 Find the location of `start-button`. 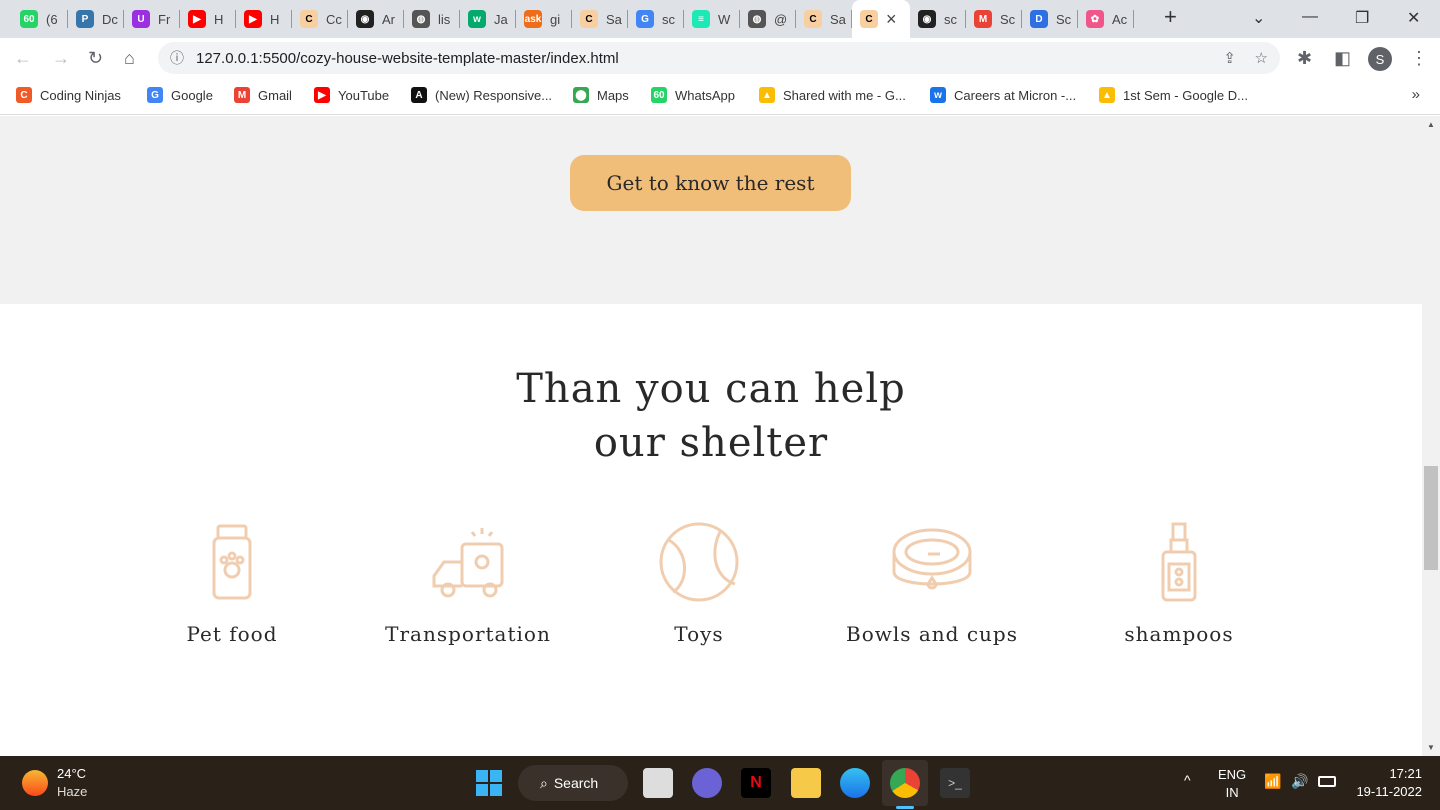

start-button is located at coordinates (489, 783).